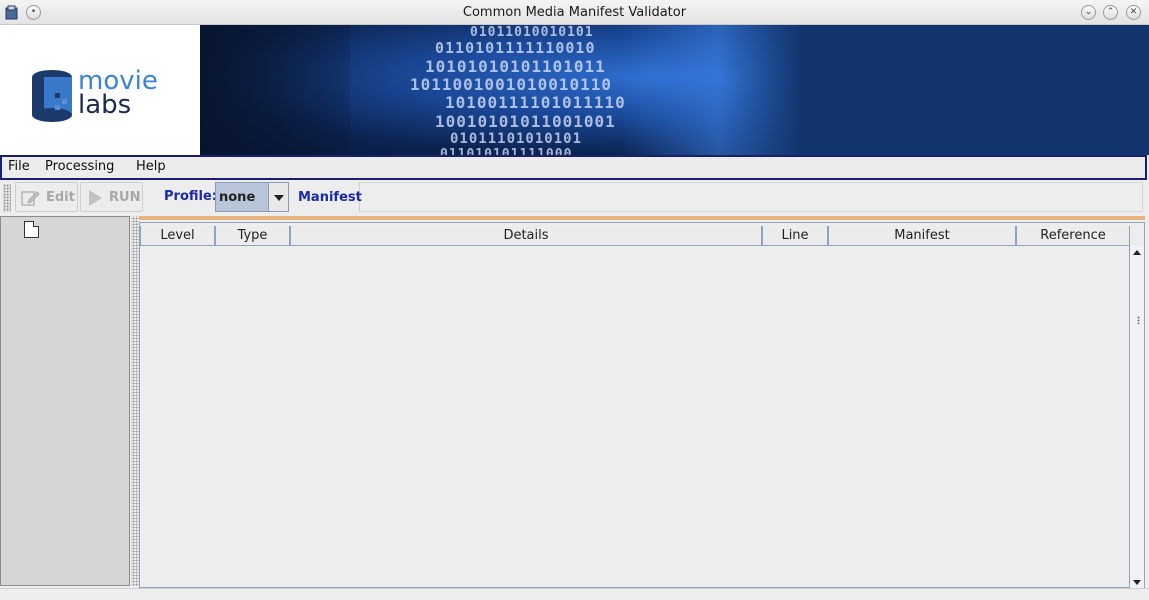 The width and height of the screenshot is (1149, 600). I want to click on edit-icon, so click(30, 198).